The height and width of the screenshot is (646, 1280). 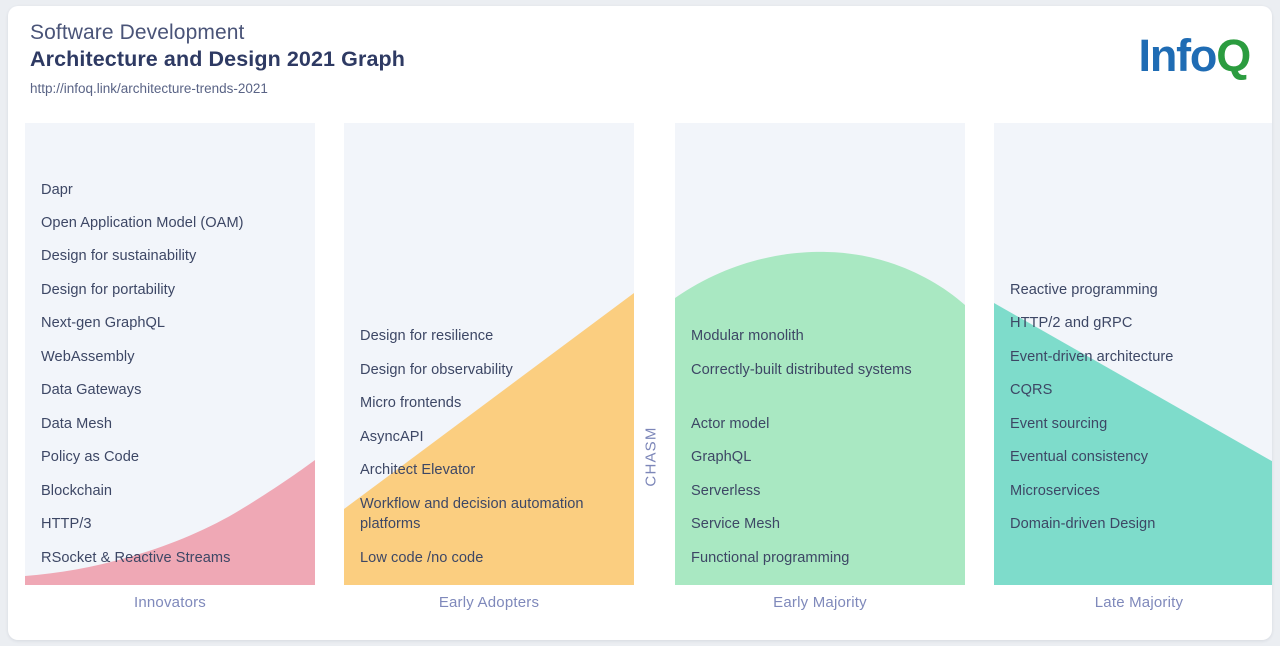 What do you see at coordinates (1031, 390) in the screenshot?
I see `list-item: CQRS` at bounding box center [1031, 390].